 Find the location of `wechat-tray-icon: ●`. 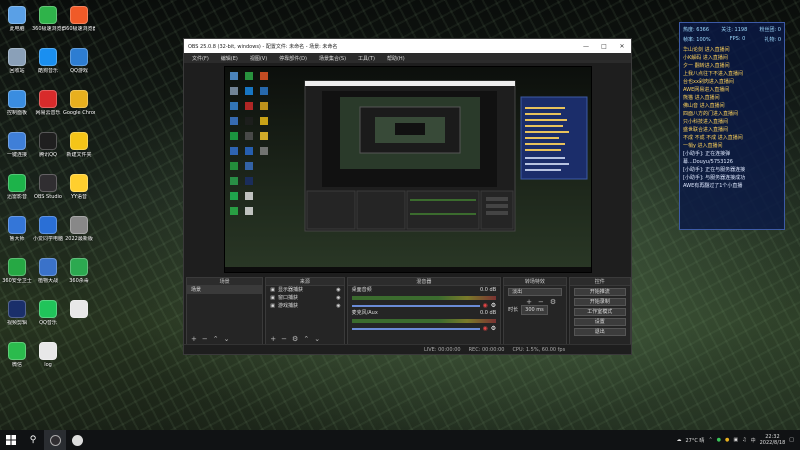

wechat-tray-icon: ● is located at coordinates (719, 440).